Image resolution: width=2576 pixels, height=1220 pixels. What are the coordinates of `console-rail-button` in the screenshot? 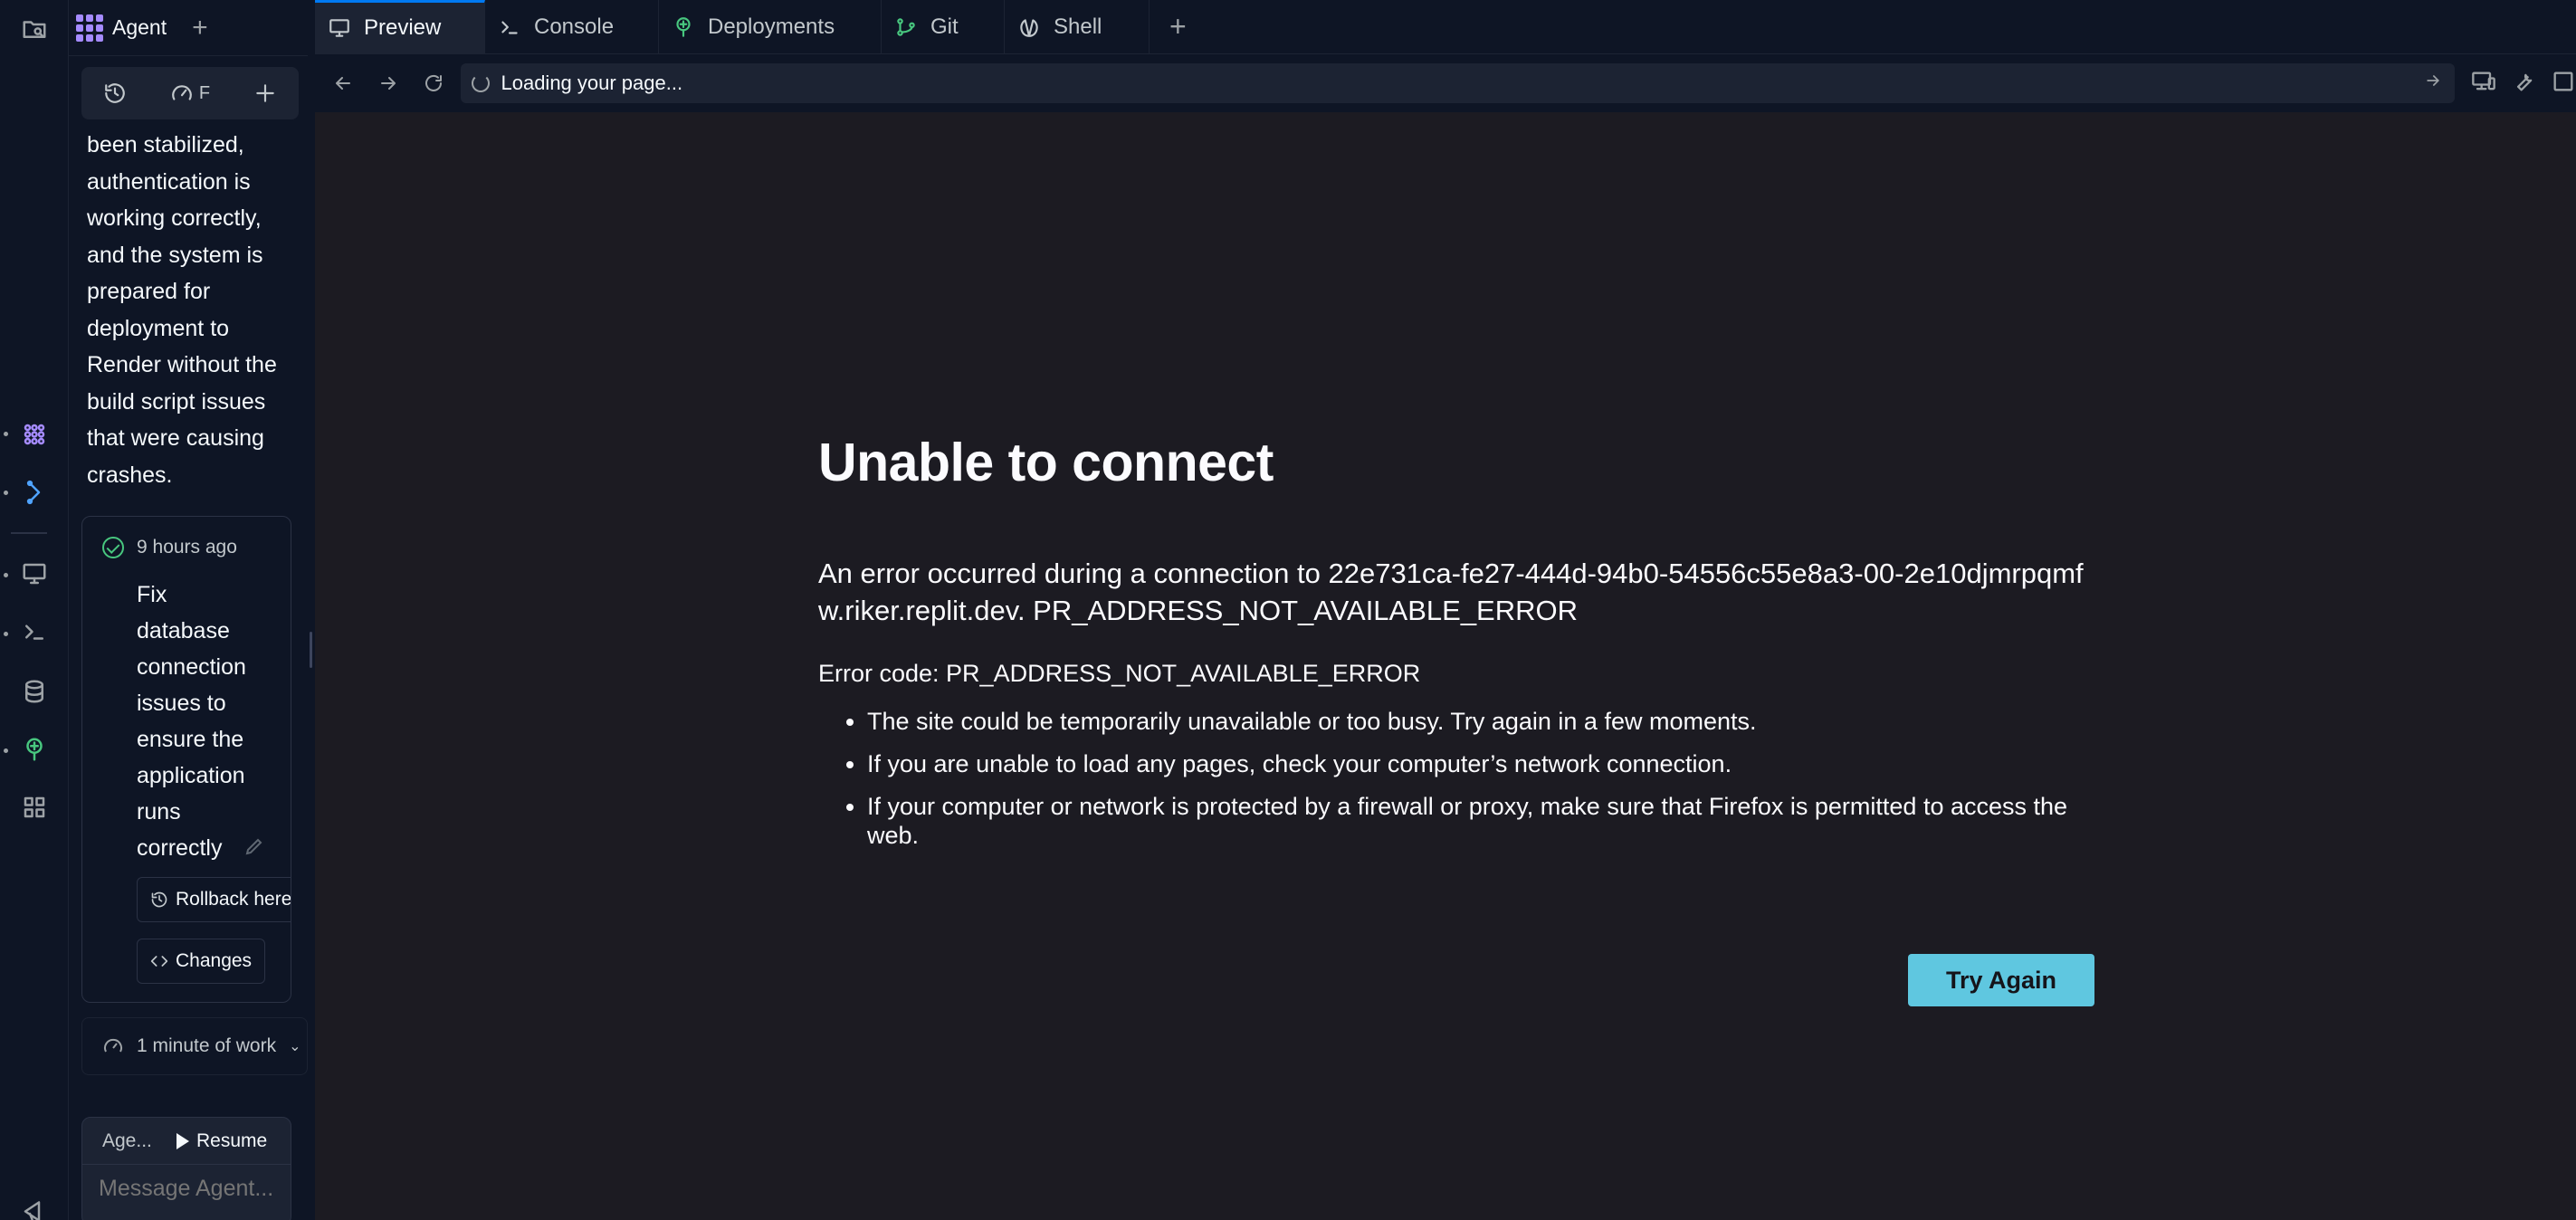 It's located at (34, 631).